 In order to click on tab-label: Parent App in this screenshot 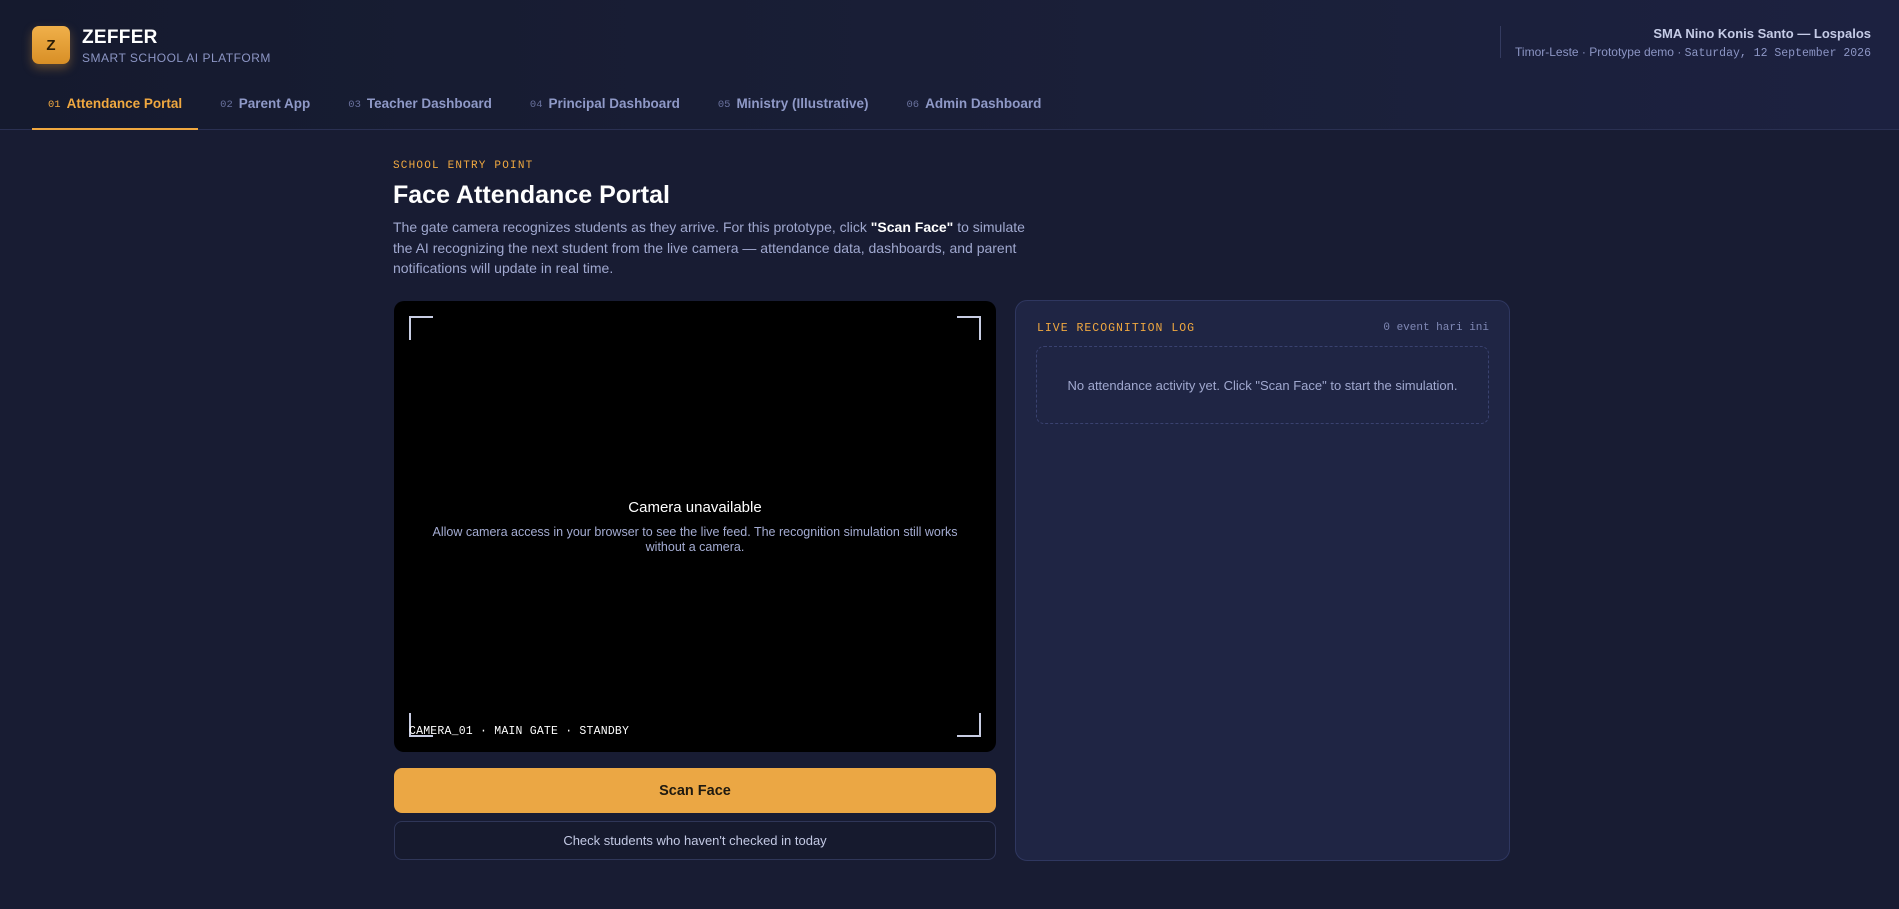, I will do `click(274, 103)`.